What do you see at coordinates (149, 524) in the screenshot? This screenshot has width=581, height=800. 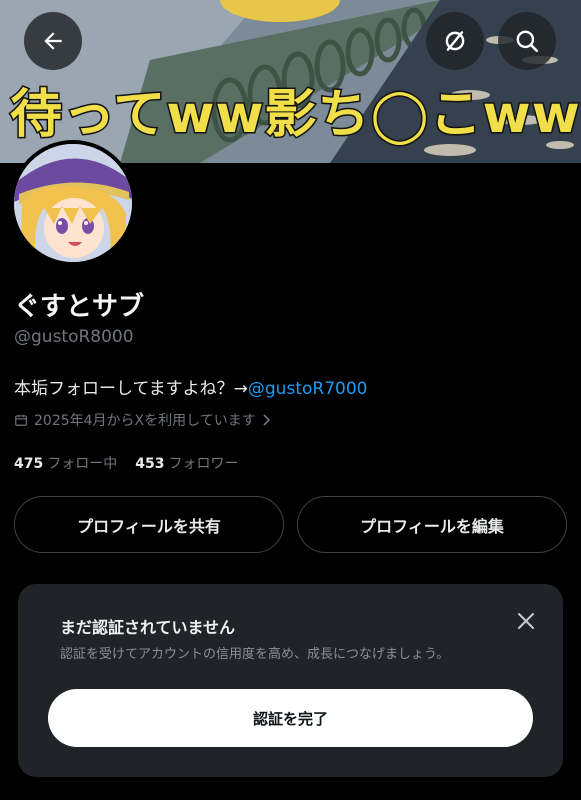 I see `share-profile-button: プロフィールを共有` at bounding box center [149, 524].